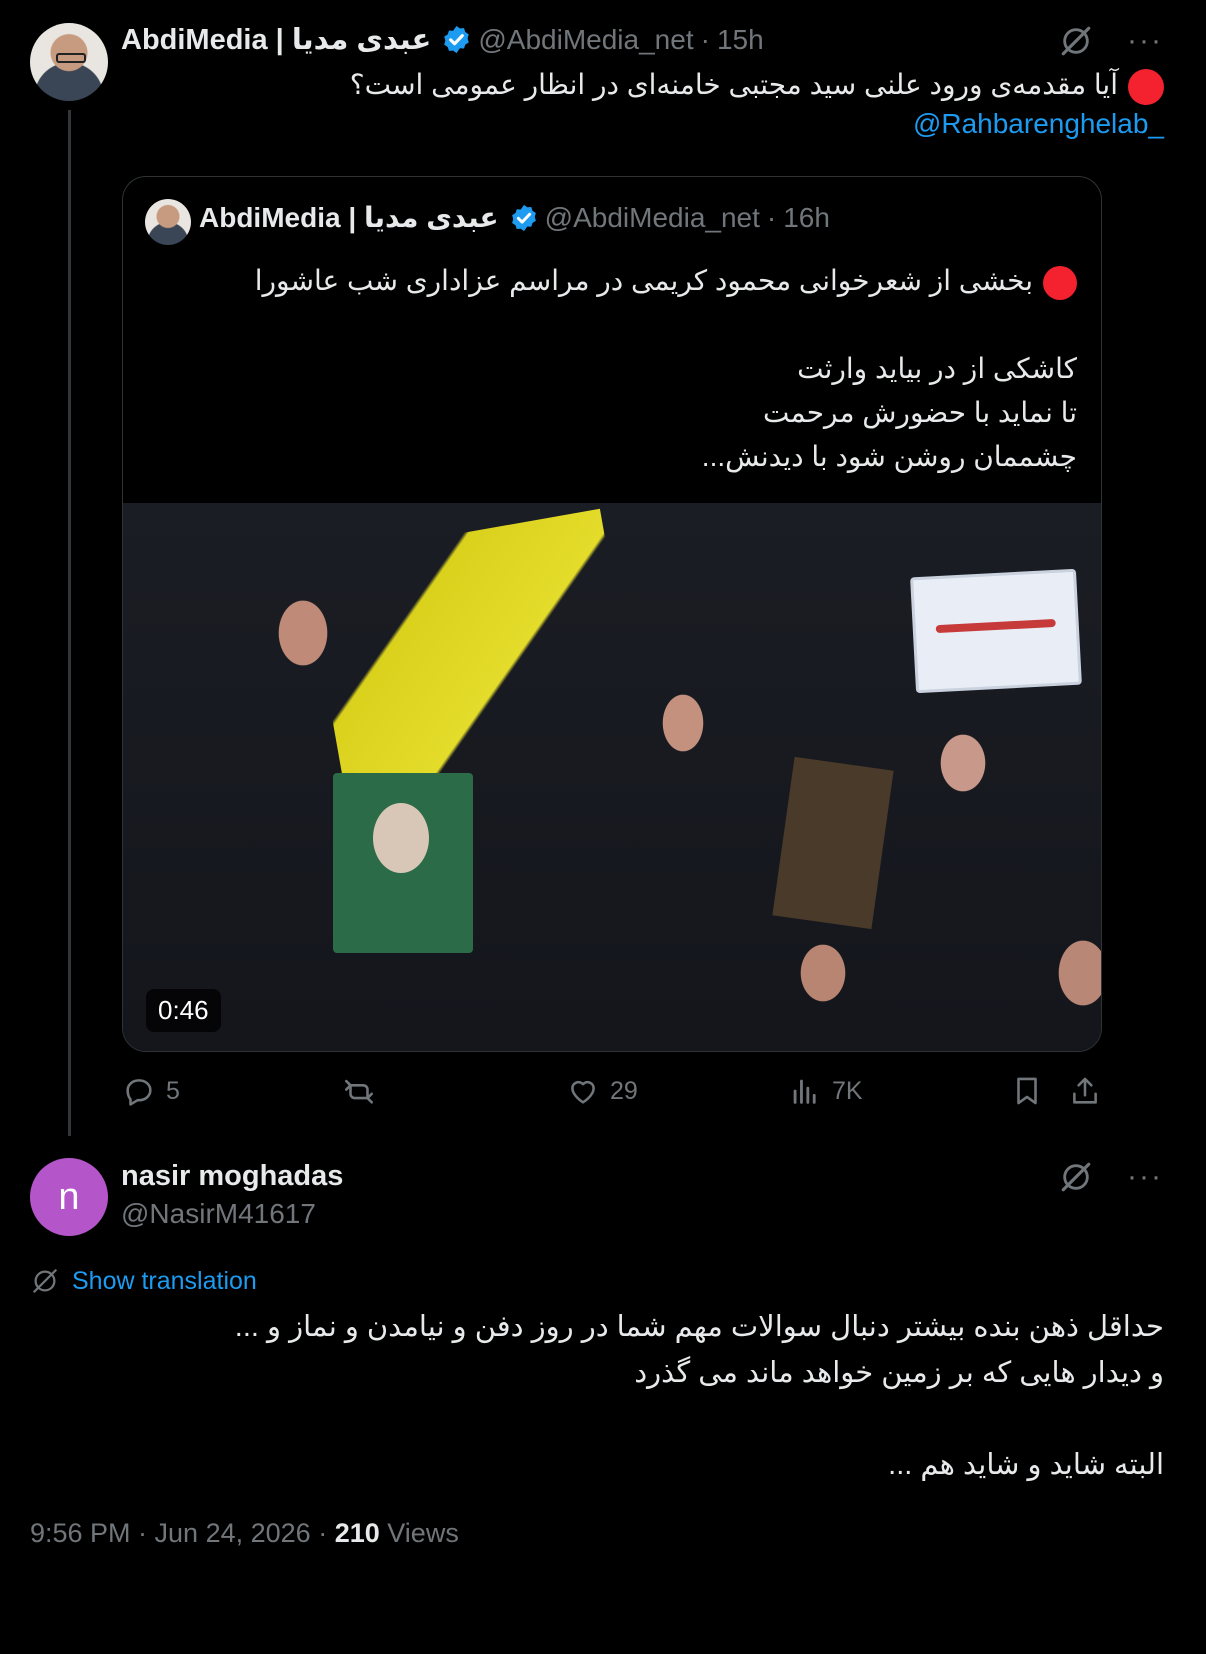 The image size is (1206, 1654). I want to click on reply-blank-line, so click(624, 1419).